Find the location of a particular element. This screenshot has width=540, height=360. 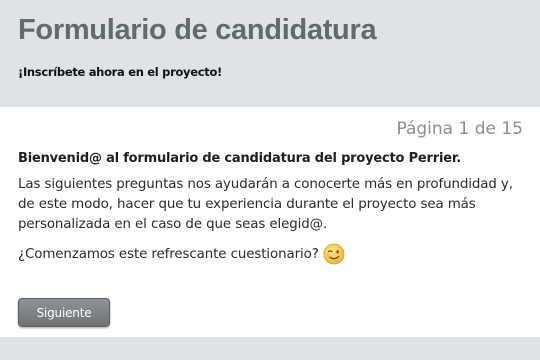

footer-band is located at coordinates (270, 348).